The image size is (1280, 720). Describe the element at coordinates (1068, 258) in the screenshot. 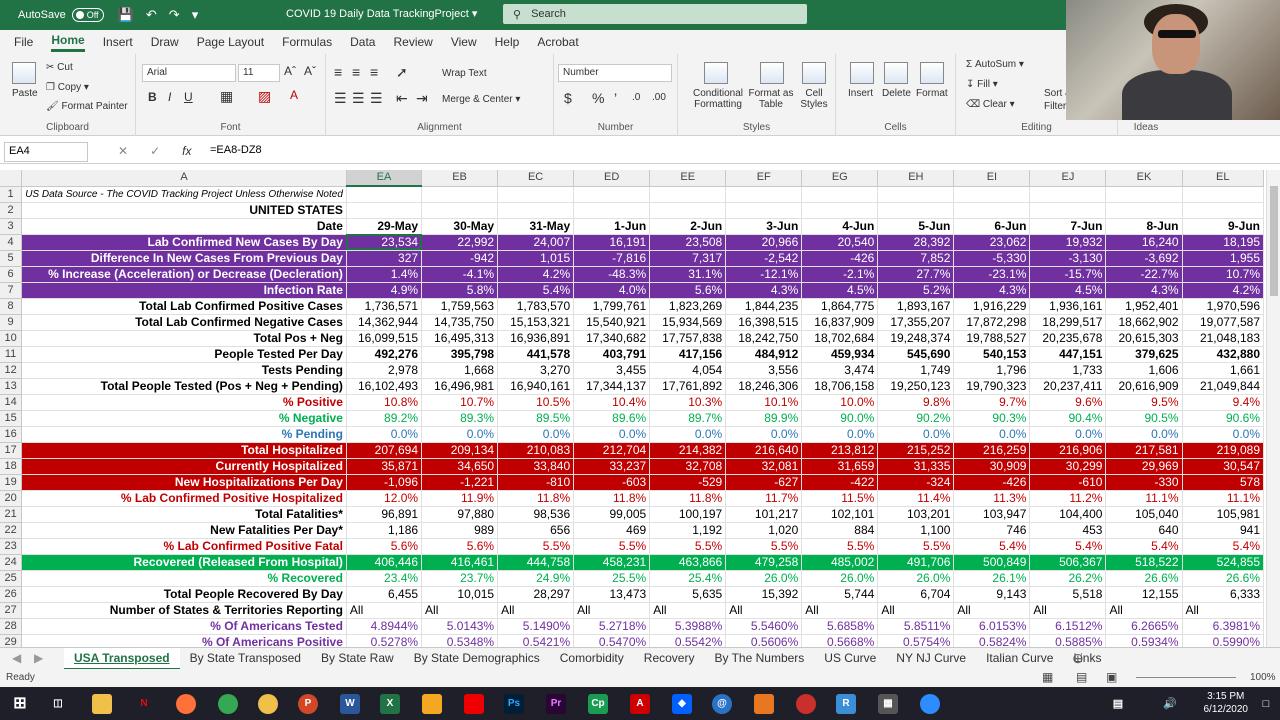

I see `data-cell: -3,130` at that location.